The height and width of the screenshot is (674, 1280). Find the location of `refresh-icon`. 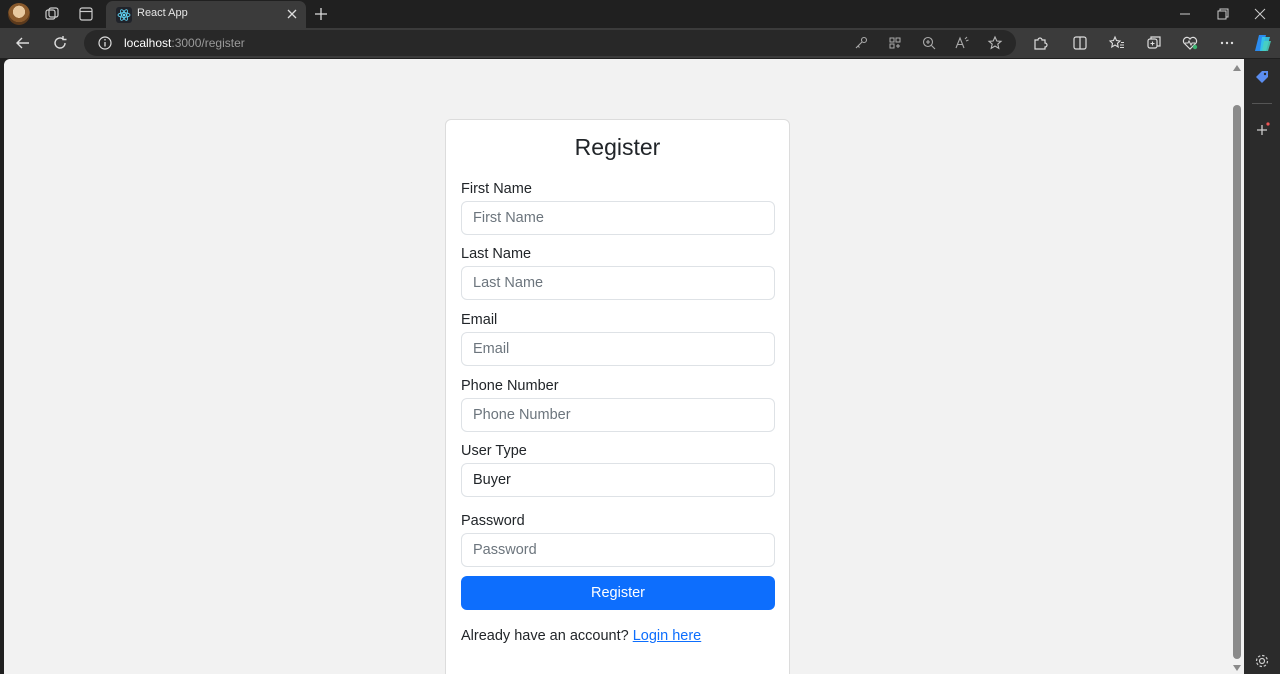

refresh-icon is located at coordinates (60, 43).